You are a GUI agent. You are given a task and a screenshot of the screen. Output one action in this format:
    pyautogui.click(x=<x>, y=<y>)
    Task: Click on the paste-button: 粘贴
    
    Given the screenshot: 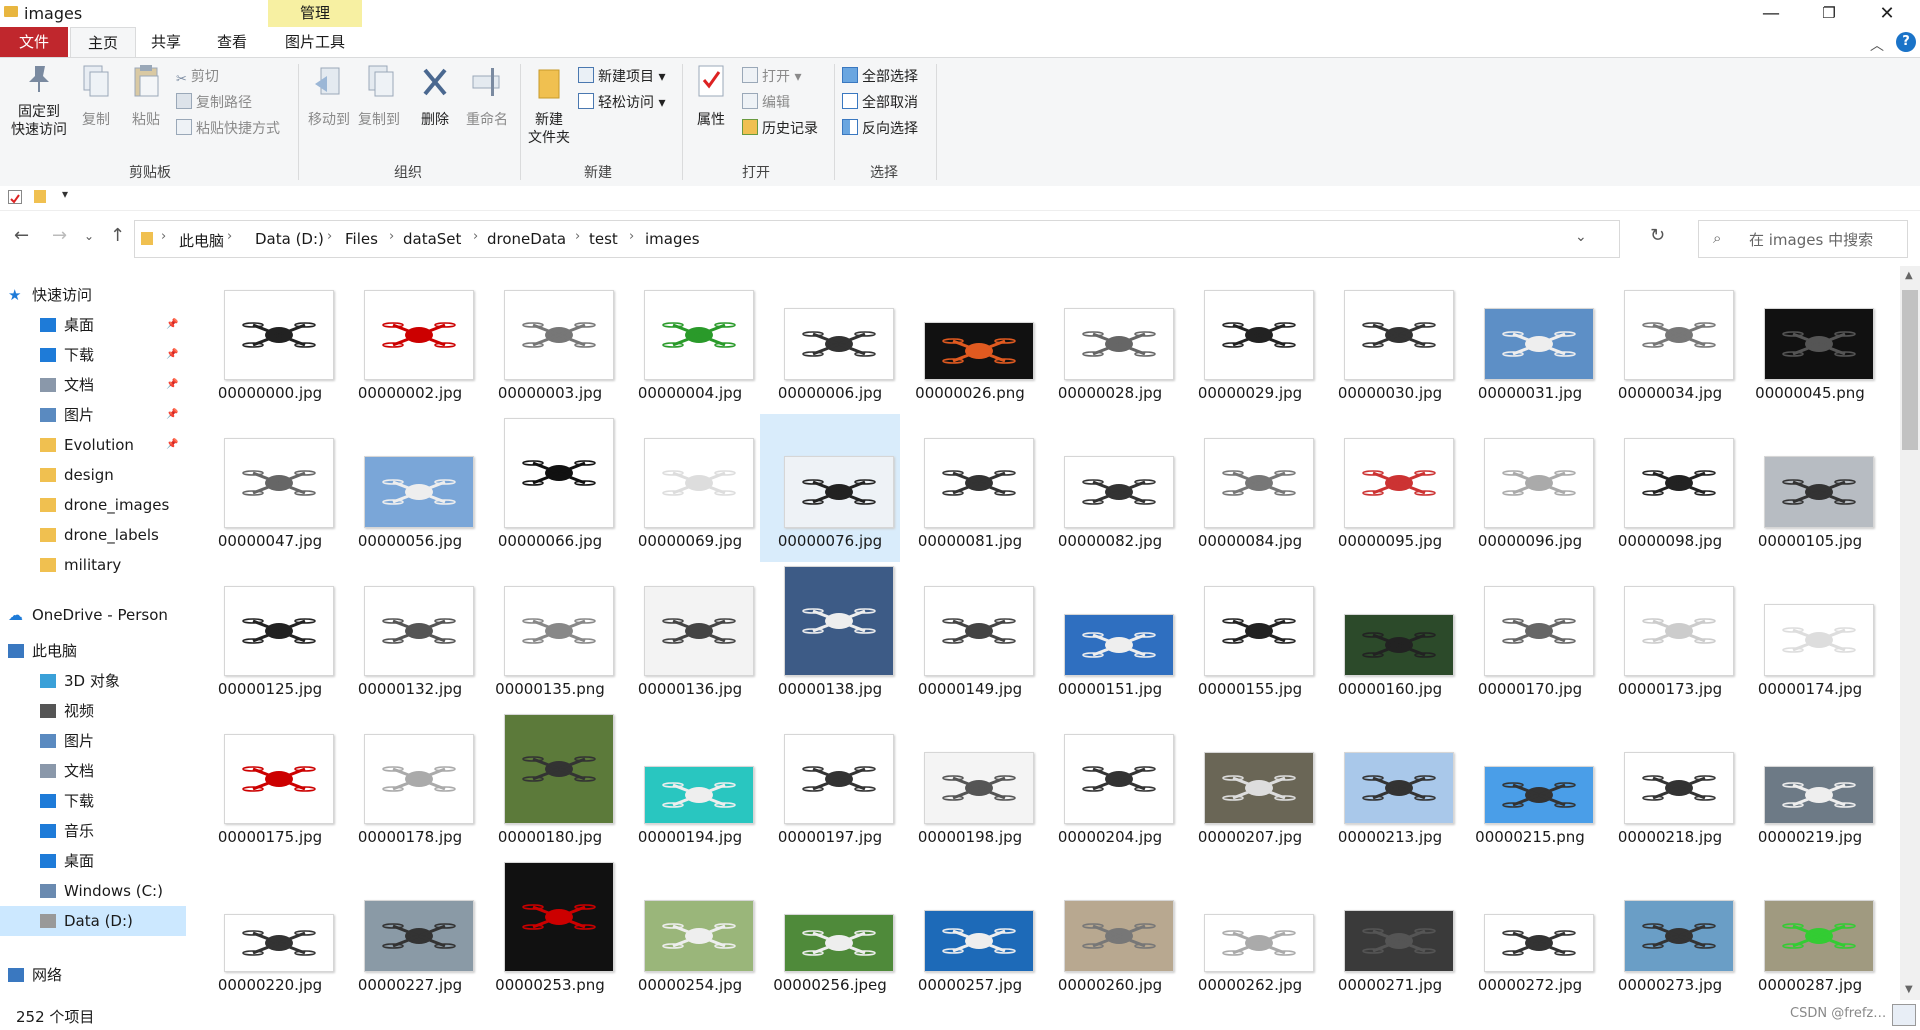 What is the action you would take?
    pyautogui.click(x=146, y=95)
    